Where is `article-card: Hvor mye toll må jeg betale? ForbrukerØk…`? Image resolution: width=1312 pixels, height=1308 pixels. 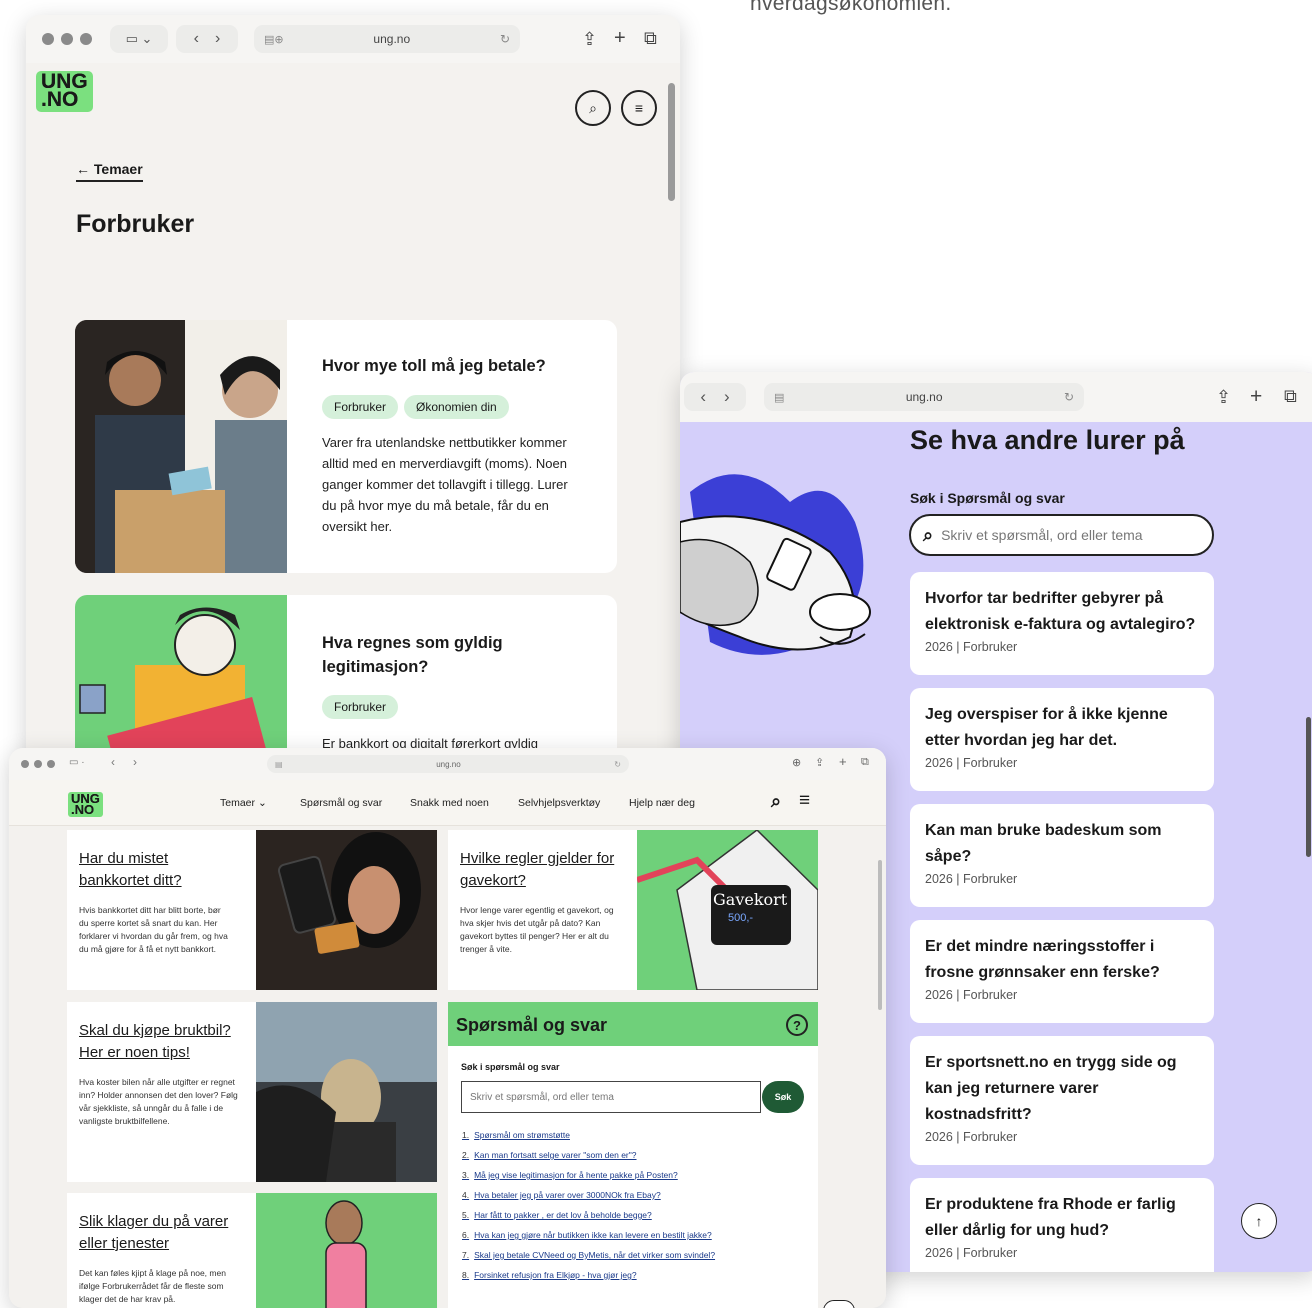 article-card: Hvor mye toll må jeg betale? ForbrukerØk… is located at coordinates (346, 446).